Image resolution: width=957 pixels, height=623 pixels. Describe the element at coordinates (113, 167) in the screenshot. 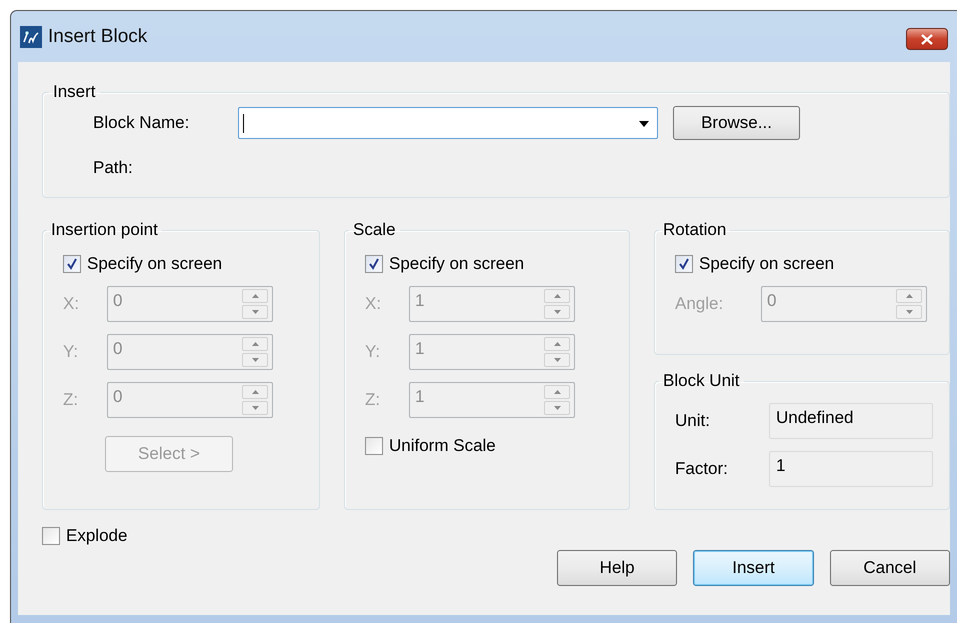

I see `field-label: Path:` at that location.